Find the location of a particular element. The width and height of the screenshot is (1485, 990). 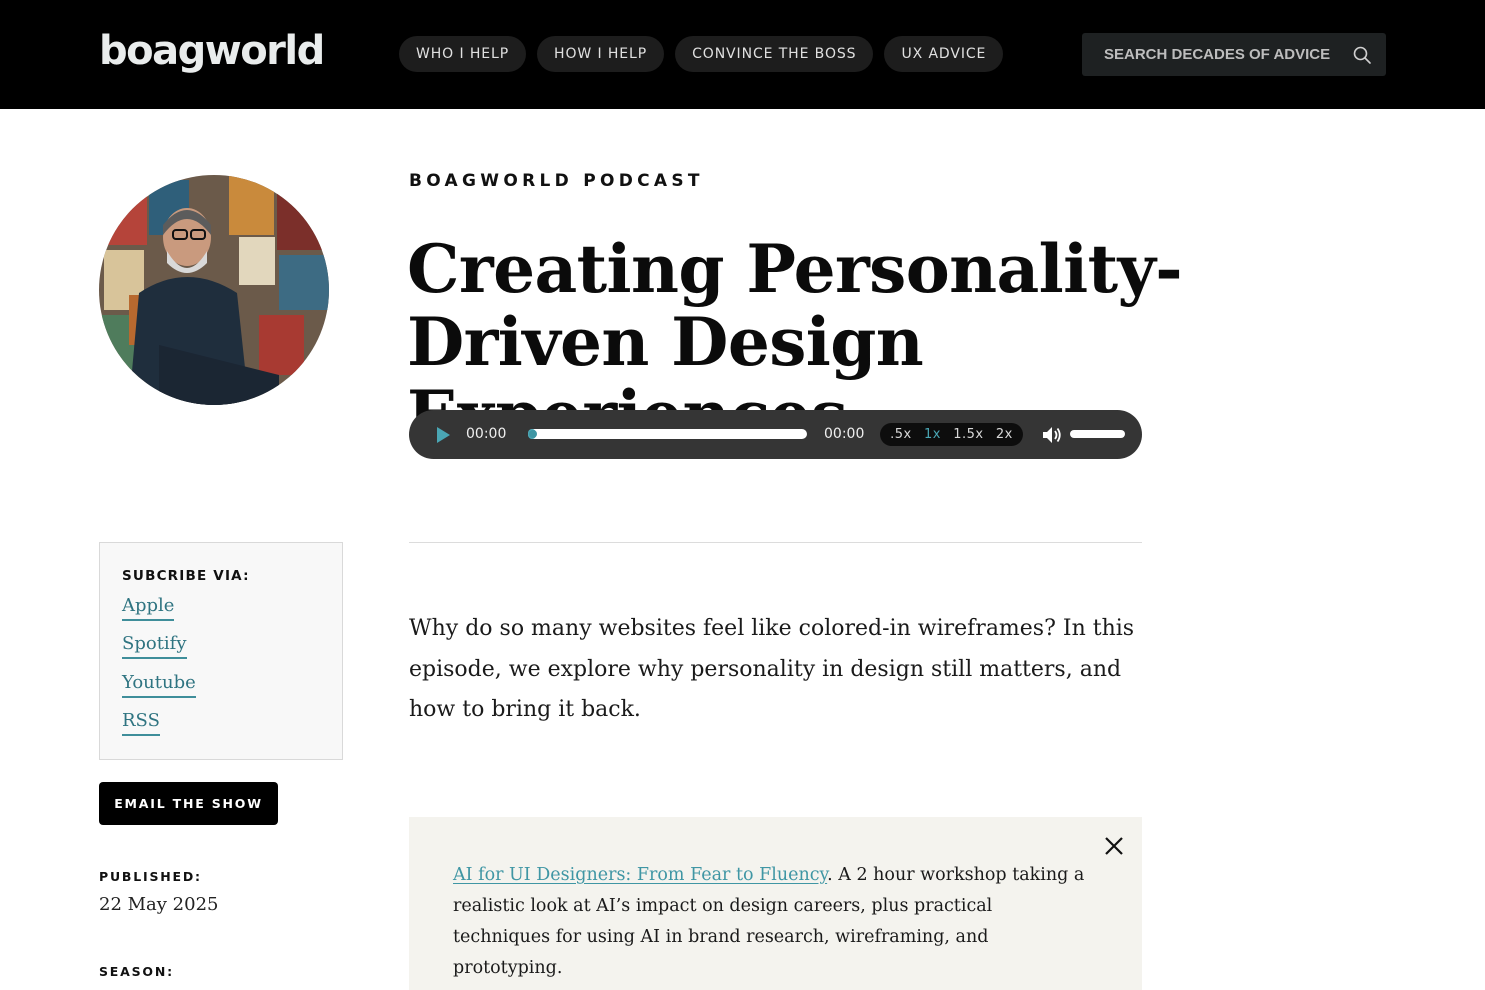

progress-bar is located at coordinates (667, 434).